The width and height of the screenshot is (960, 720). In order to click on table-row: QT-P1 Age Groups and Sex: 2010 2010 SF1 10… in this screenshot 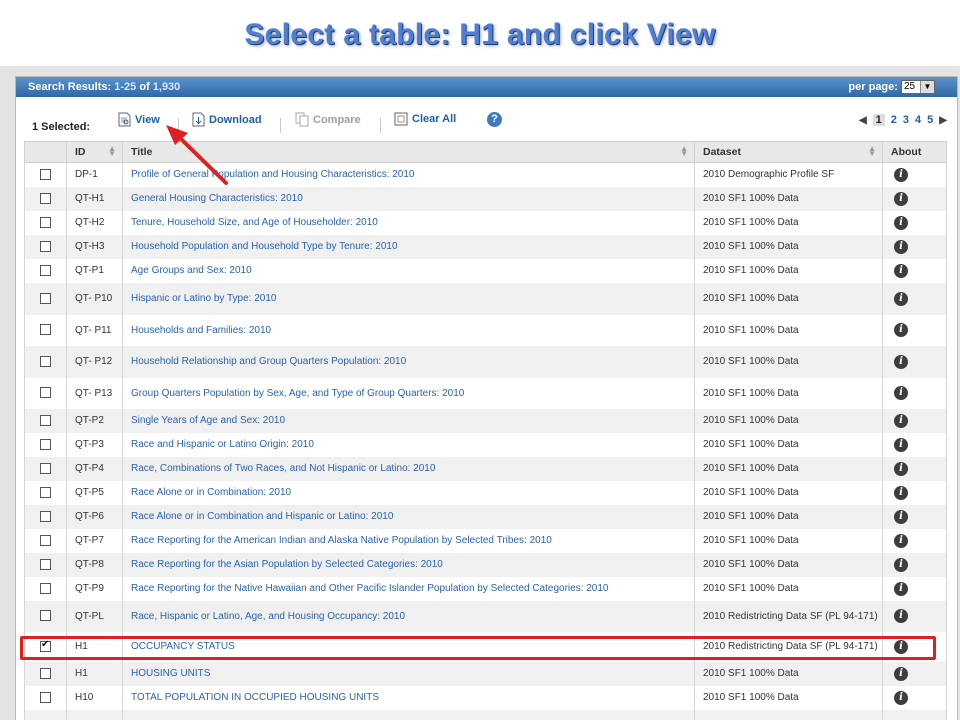, I will do `click(485, 270)`.